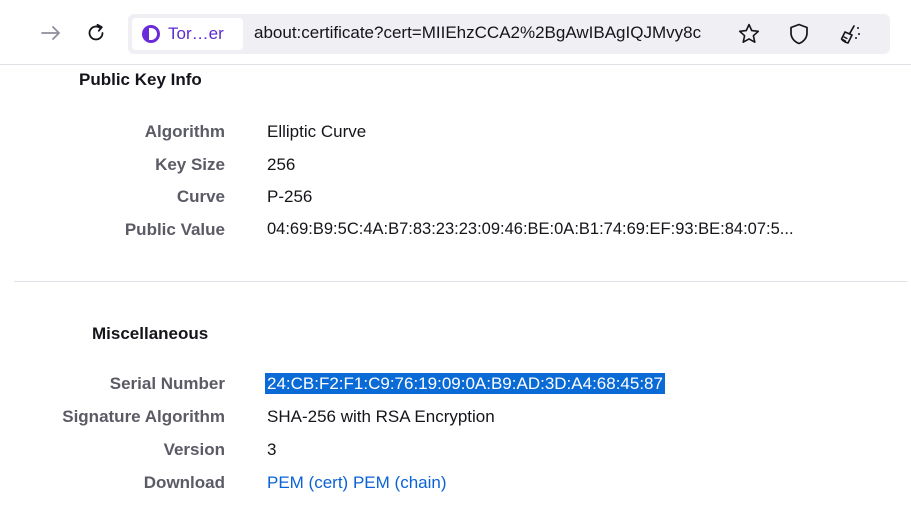  I want to click on section-title-miscellaneous: Miscellaneous, so click(150, 333).